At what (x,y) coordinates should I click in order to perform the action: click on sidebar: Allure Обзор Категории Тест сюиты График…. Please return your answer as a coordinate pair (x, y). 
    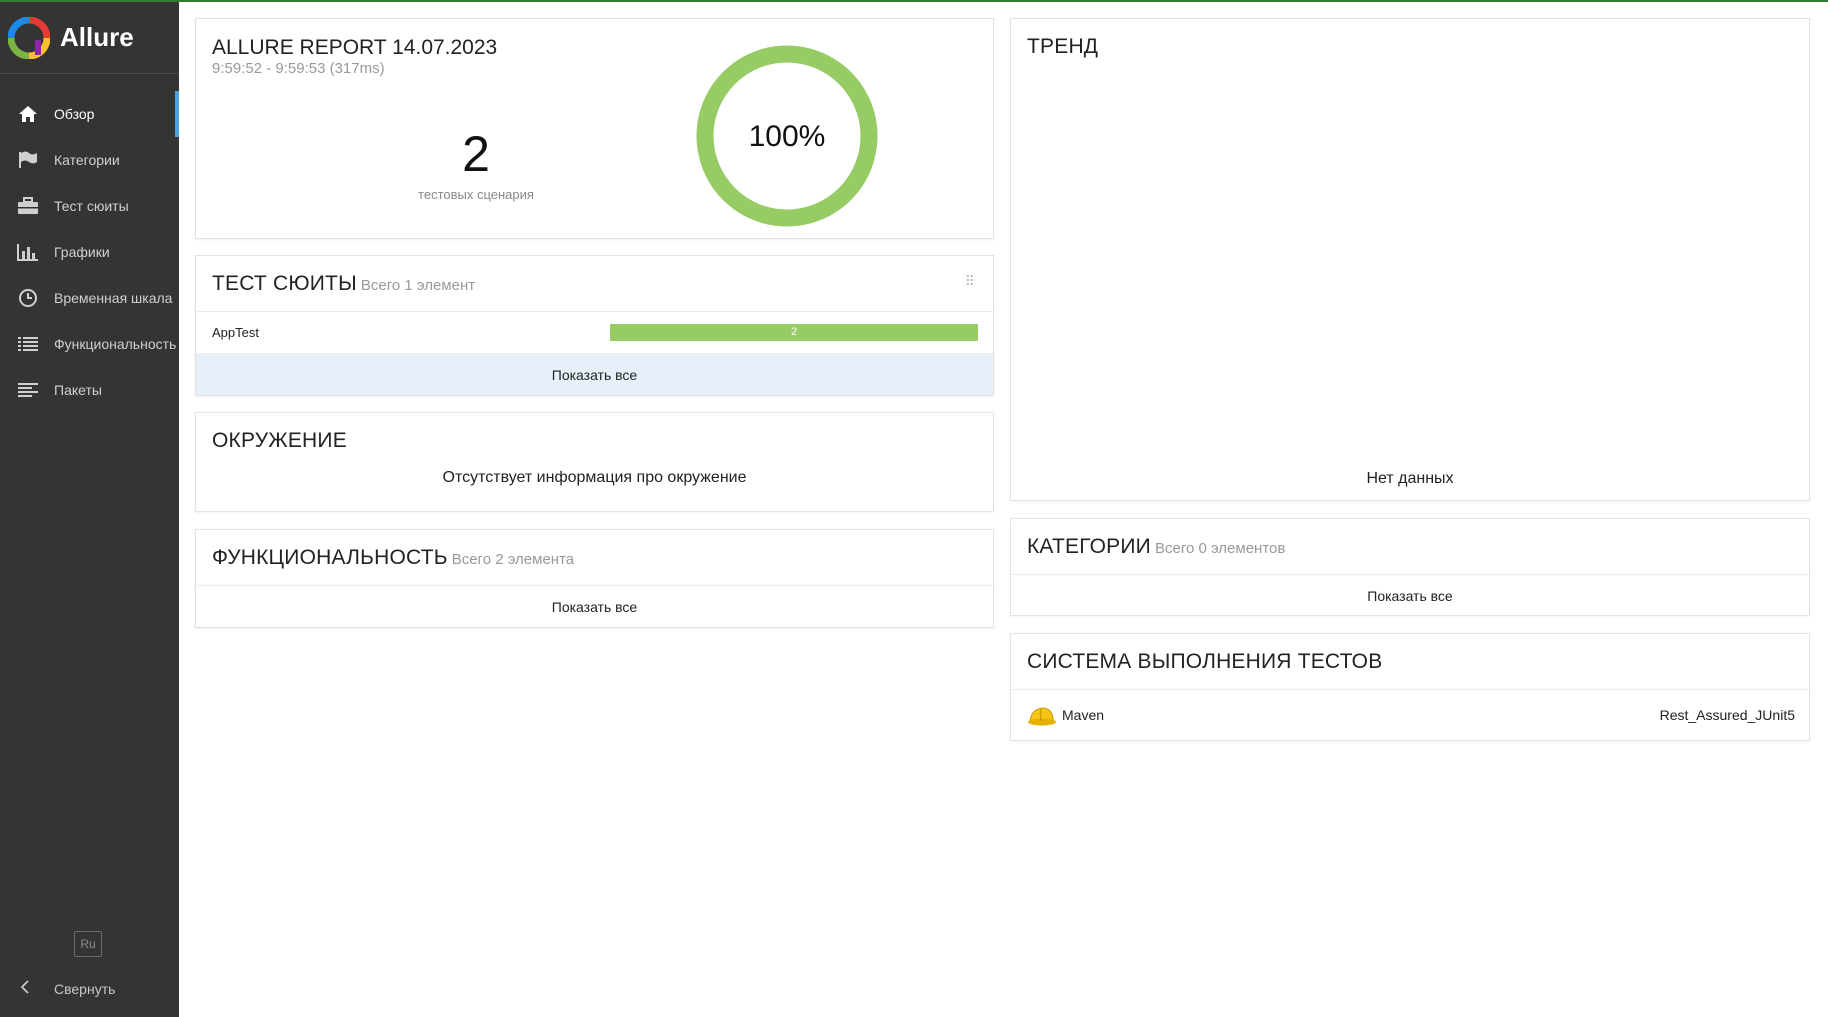
    Looking at the image, I should click on (89, 509).